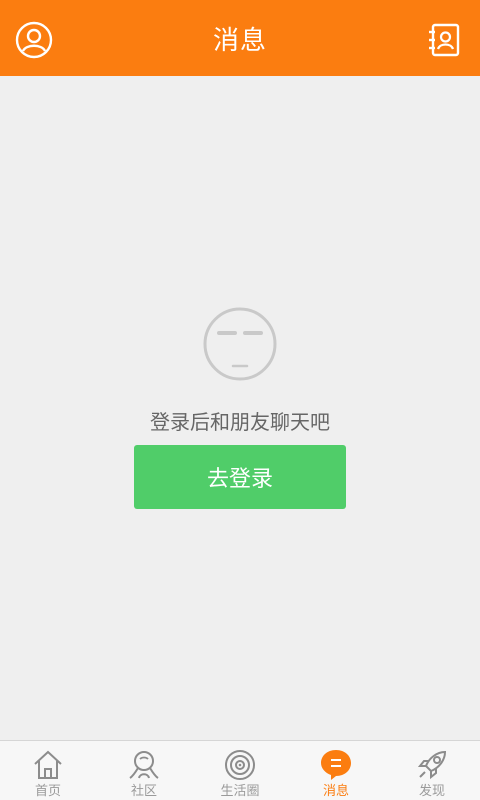 The width and height of the screenshot is (480, 800). I want to click on community-icon, so click(144, 765).